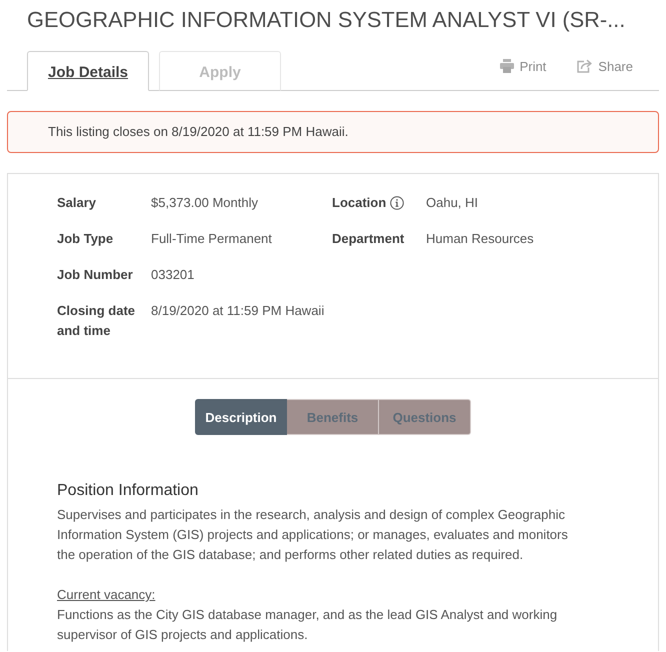  What do you see at coordinates (95, 275) in the screenshot?
I see `field-label: Job Number` at bounding box center [95, 275].